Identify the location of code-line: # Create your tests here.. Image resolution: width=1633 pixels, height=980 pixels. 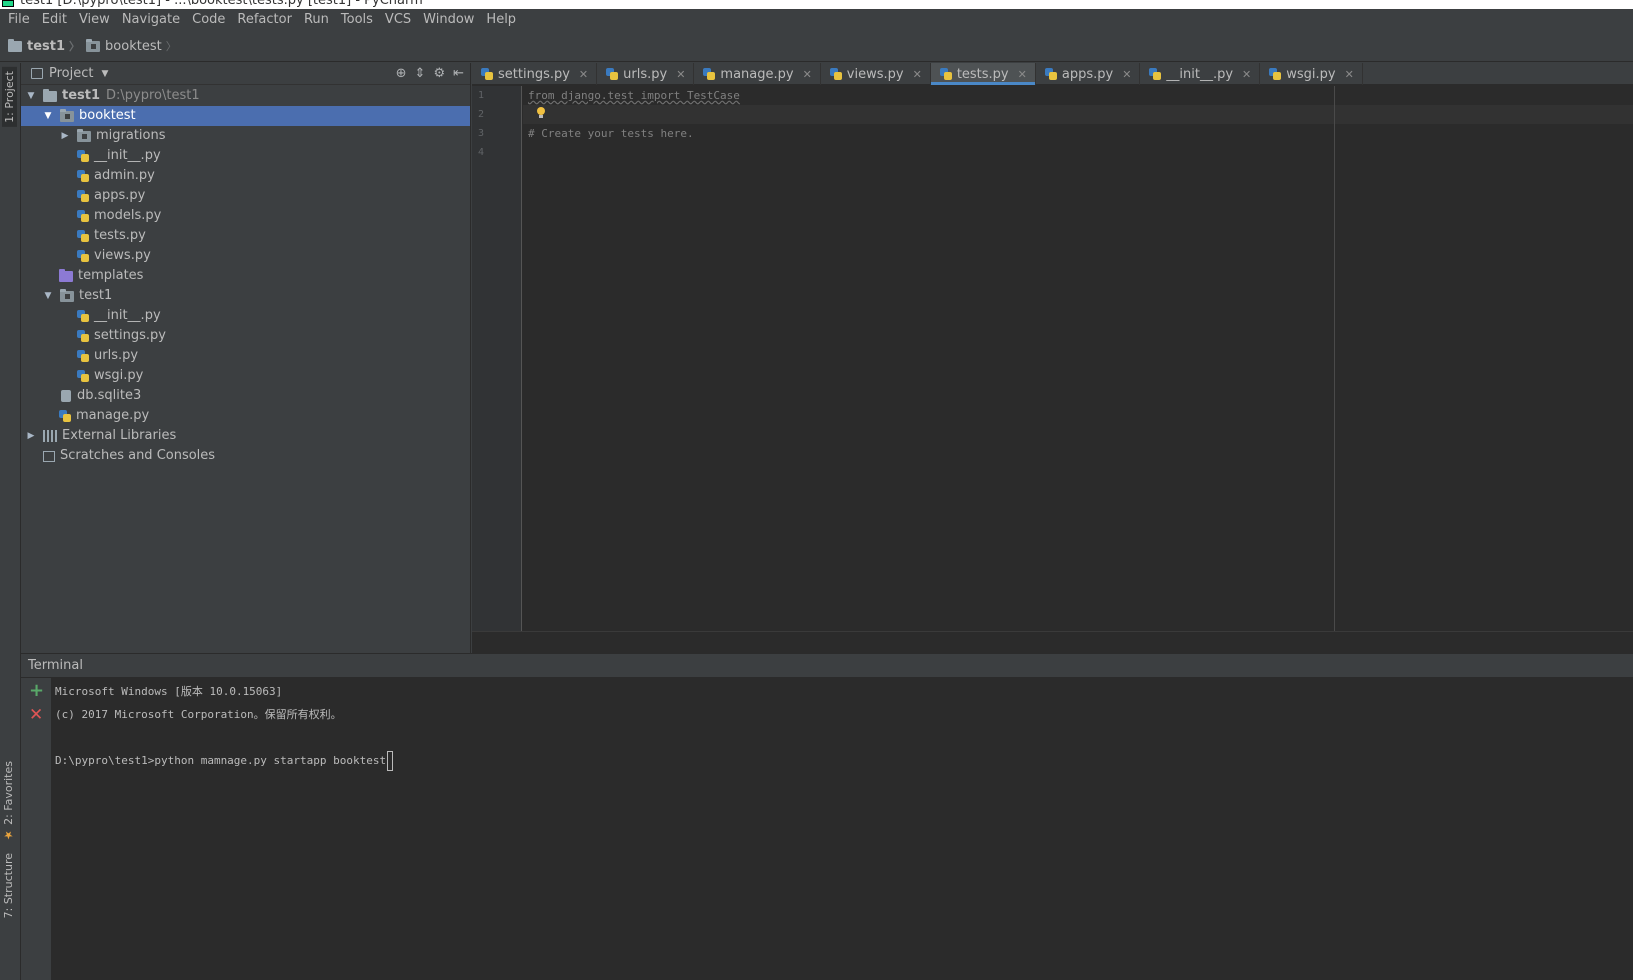
(611, 133).